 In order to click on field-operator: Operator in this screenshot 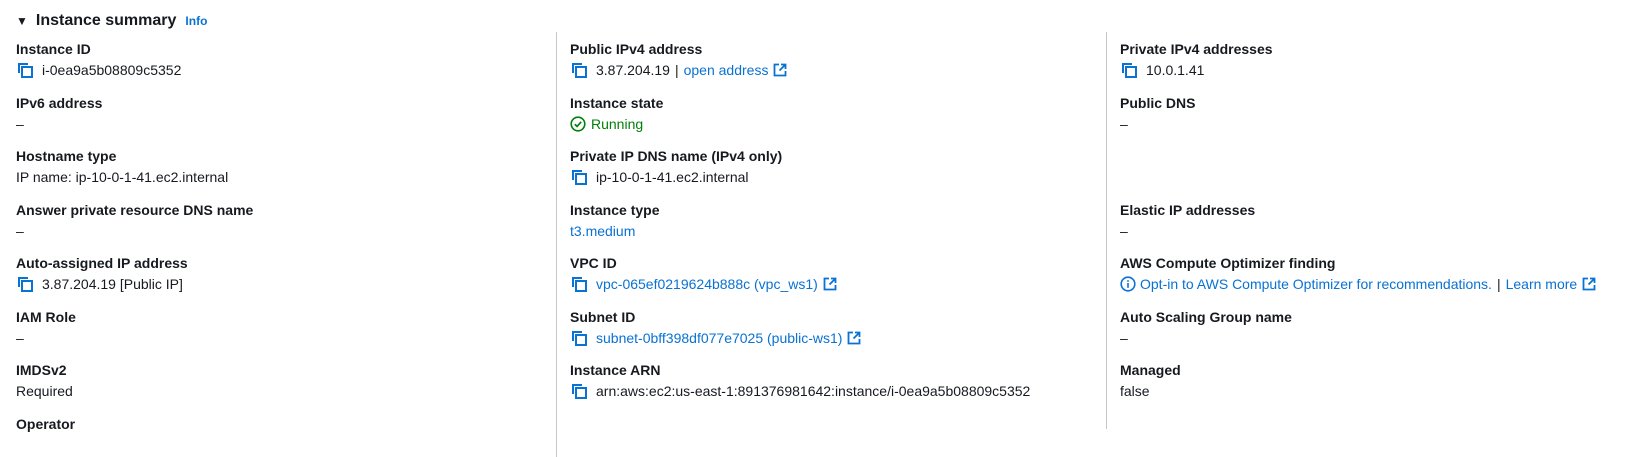, I will do `click(276, 424)`.